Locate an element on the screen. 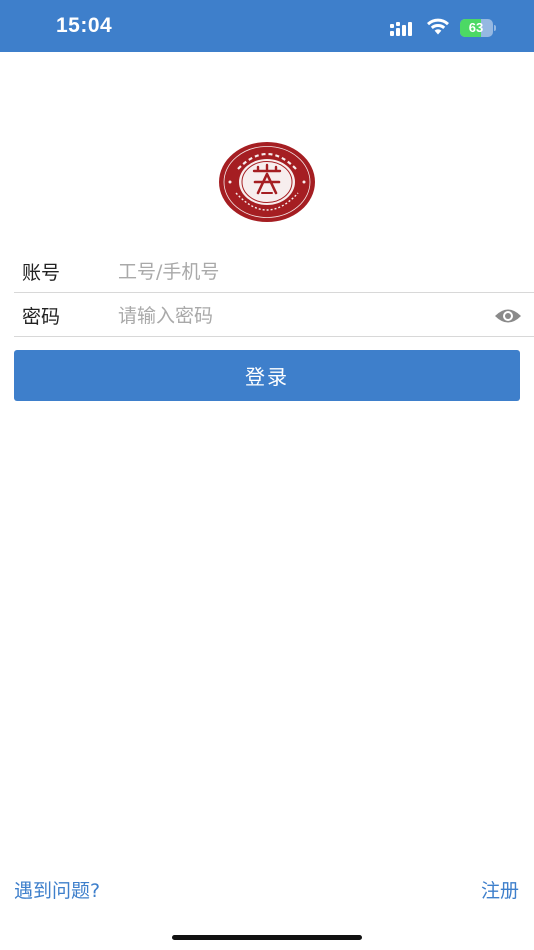  password-input is located at coordinates (298, 316).